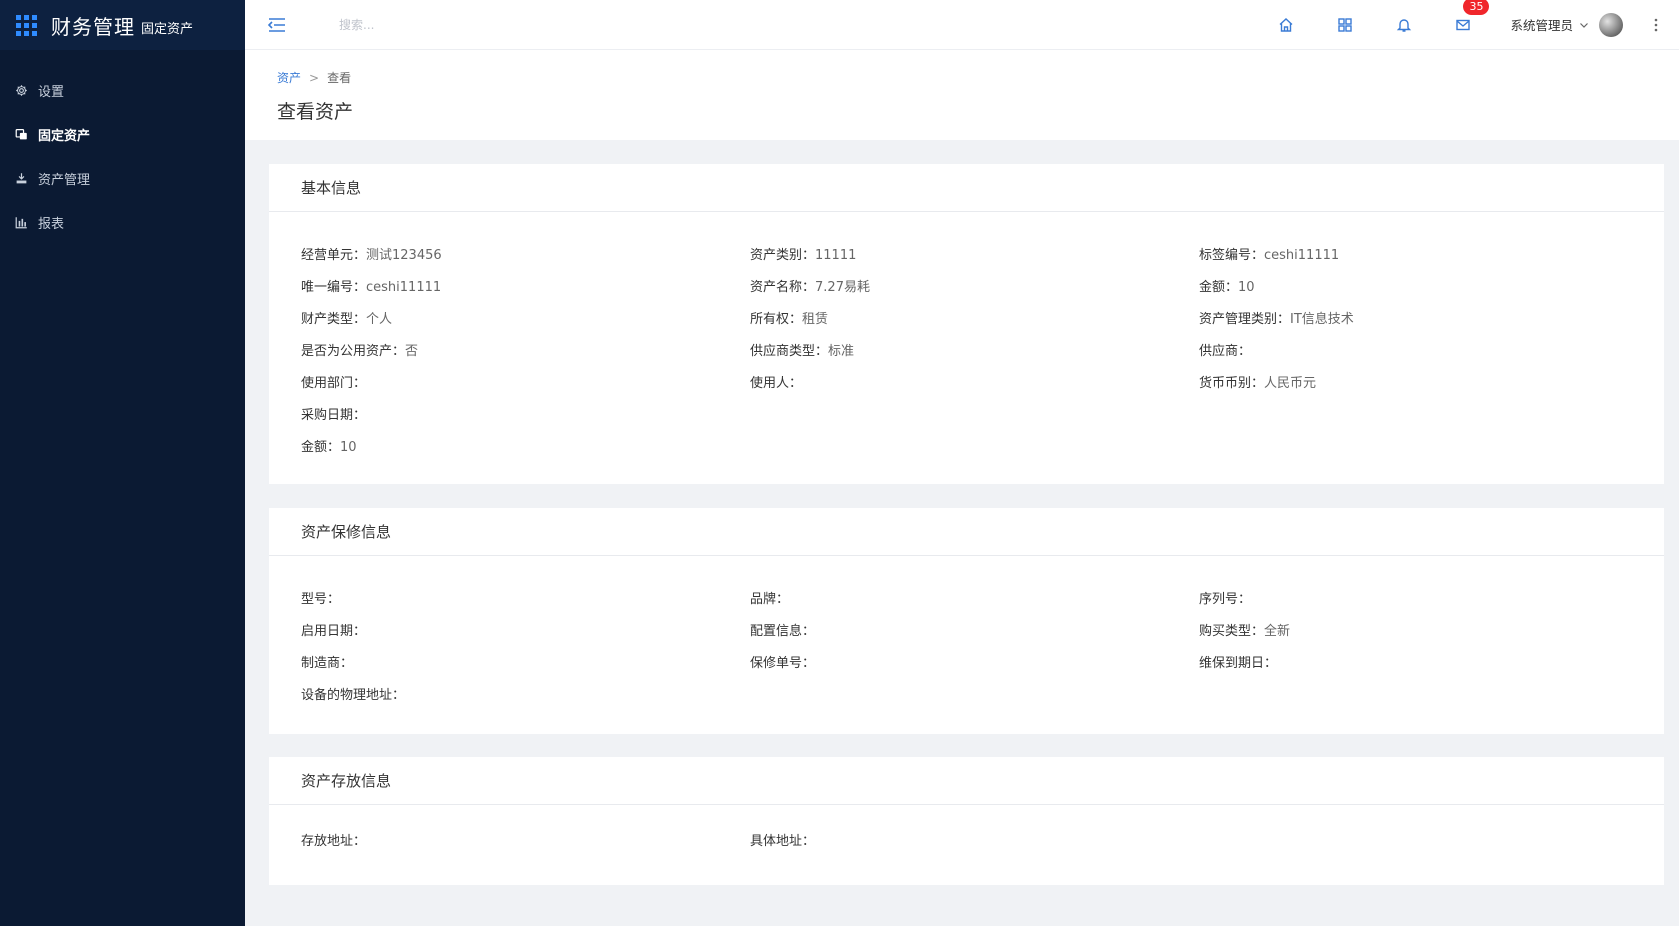 Image resolution: width=1679 pixels, height=926 pixels. Describe the element at coordinates (783, 631) in the screenshot. I see `field-label: 配置信息：` at that location.